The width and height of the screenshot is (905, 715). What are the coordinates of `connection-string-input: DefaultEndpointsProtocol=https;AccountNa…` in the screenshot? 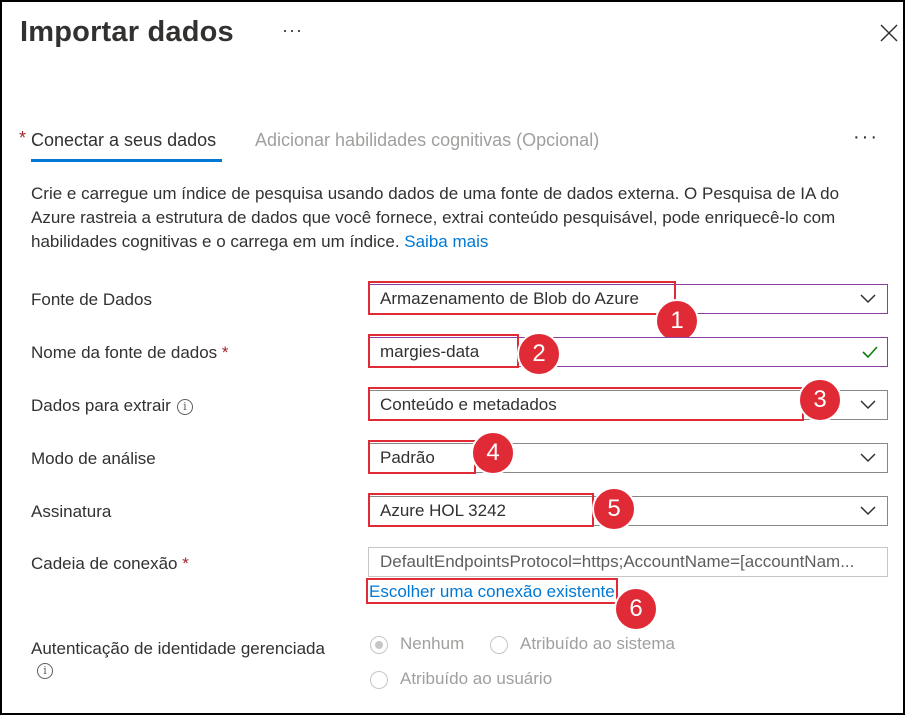 It's located at (628, 562).